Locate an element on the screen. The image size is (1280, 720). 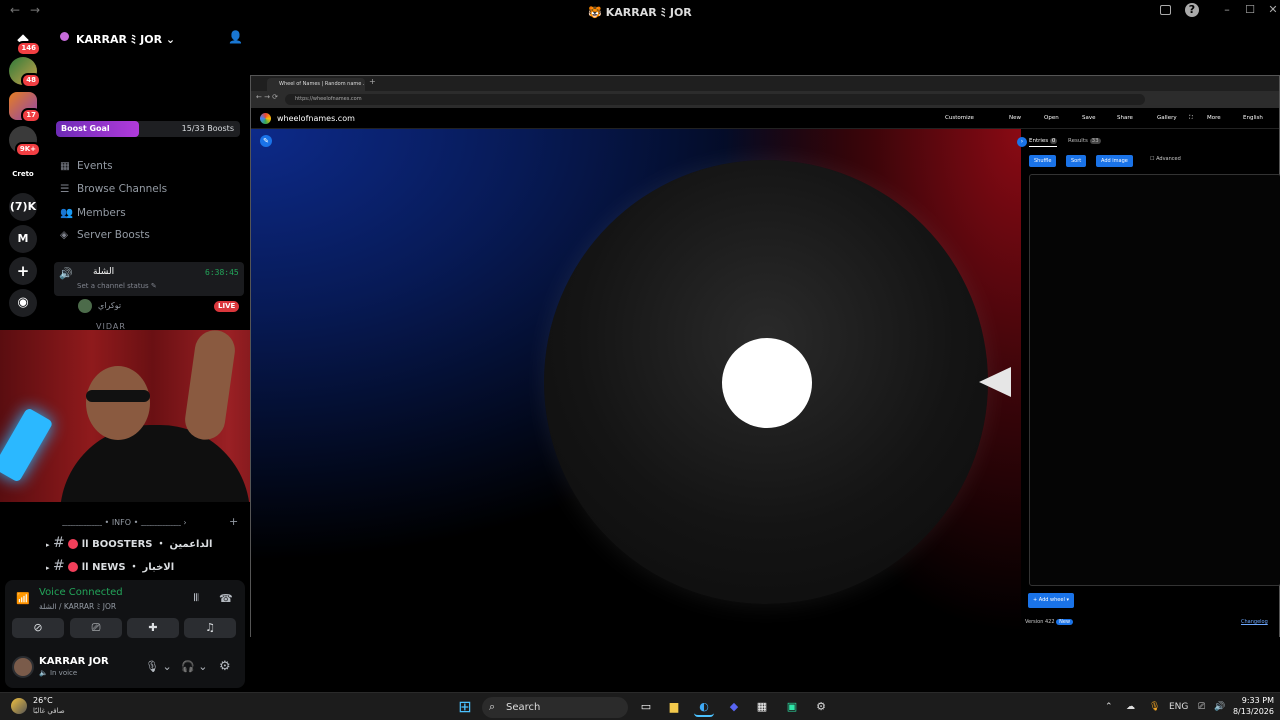
changelog-link: Changelog is located at coordinates (1254, 622).